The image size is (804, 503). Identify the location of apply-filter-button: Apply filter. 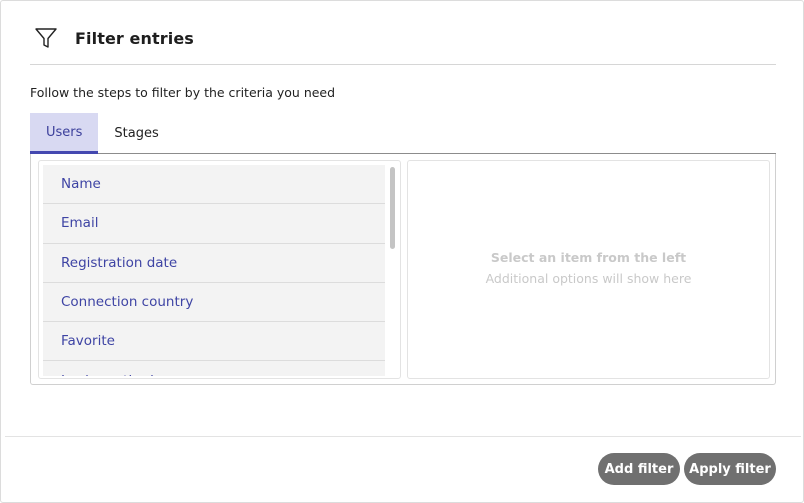
(730, 469).